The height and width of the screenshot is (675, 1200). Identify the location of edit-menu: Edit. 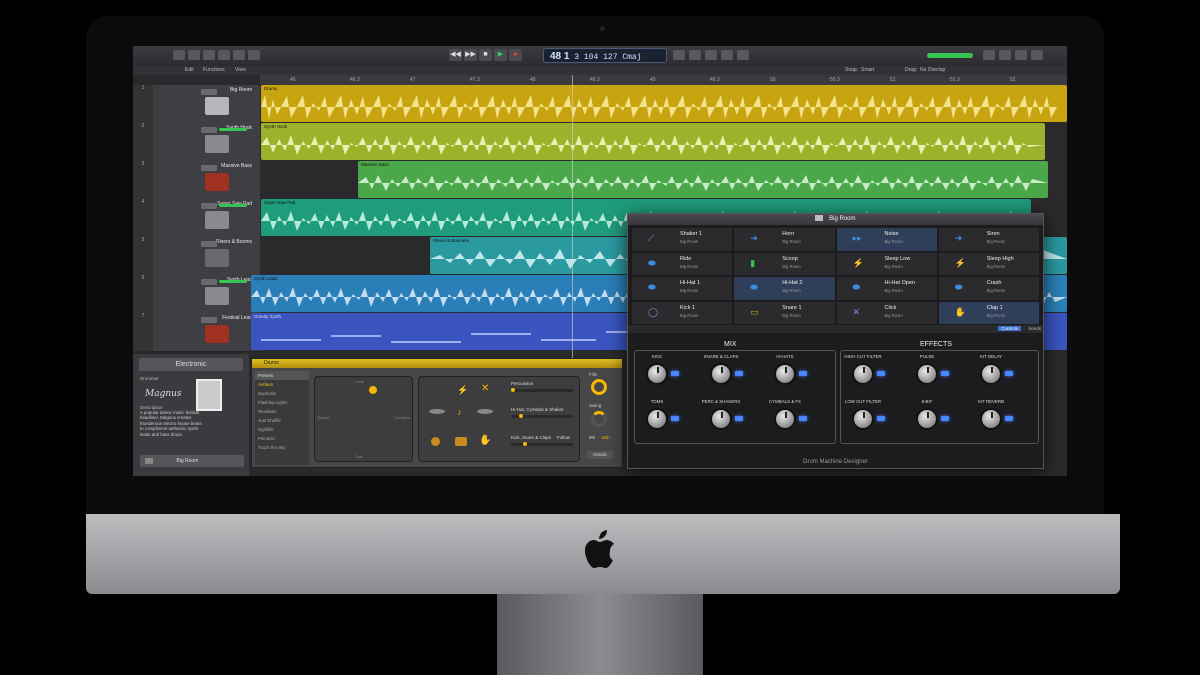
(189, 70).